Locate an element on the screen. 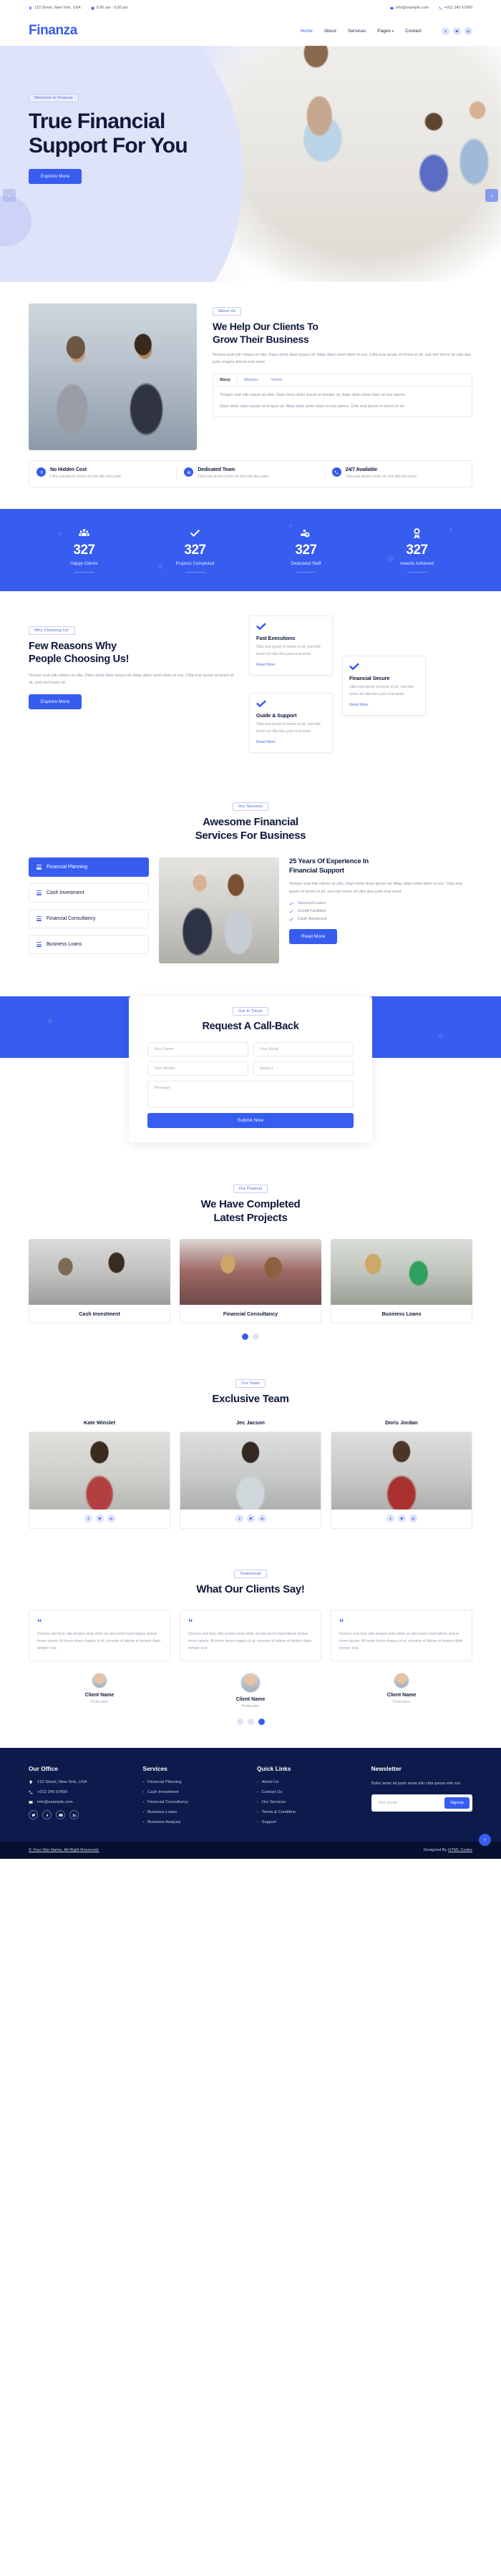  footer-service-link: › Financial Planning is located at coordinates (194, 1782).